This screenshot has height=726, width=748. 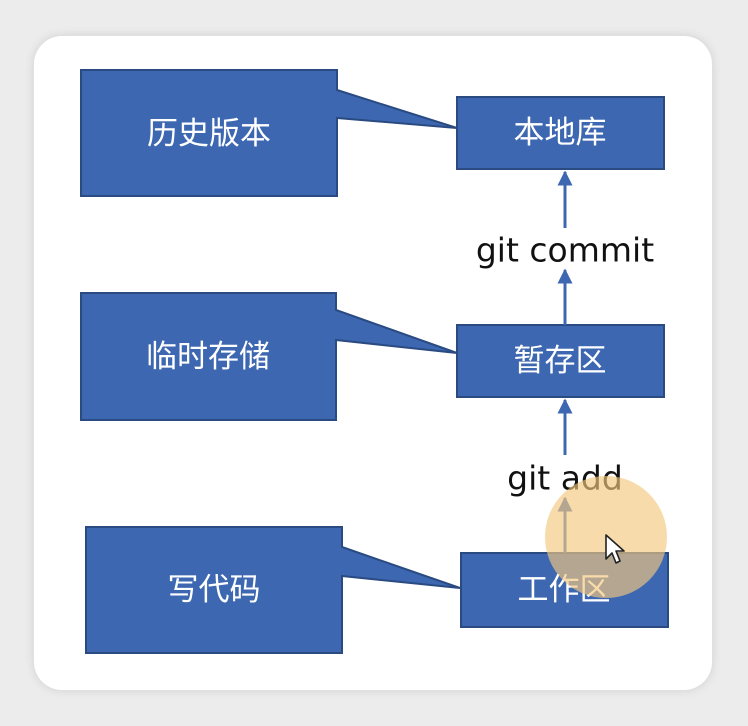 I want to click on callout-write-code: 写代码, so click(x=273, y=590).